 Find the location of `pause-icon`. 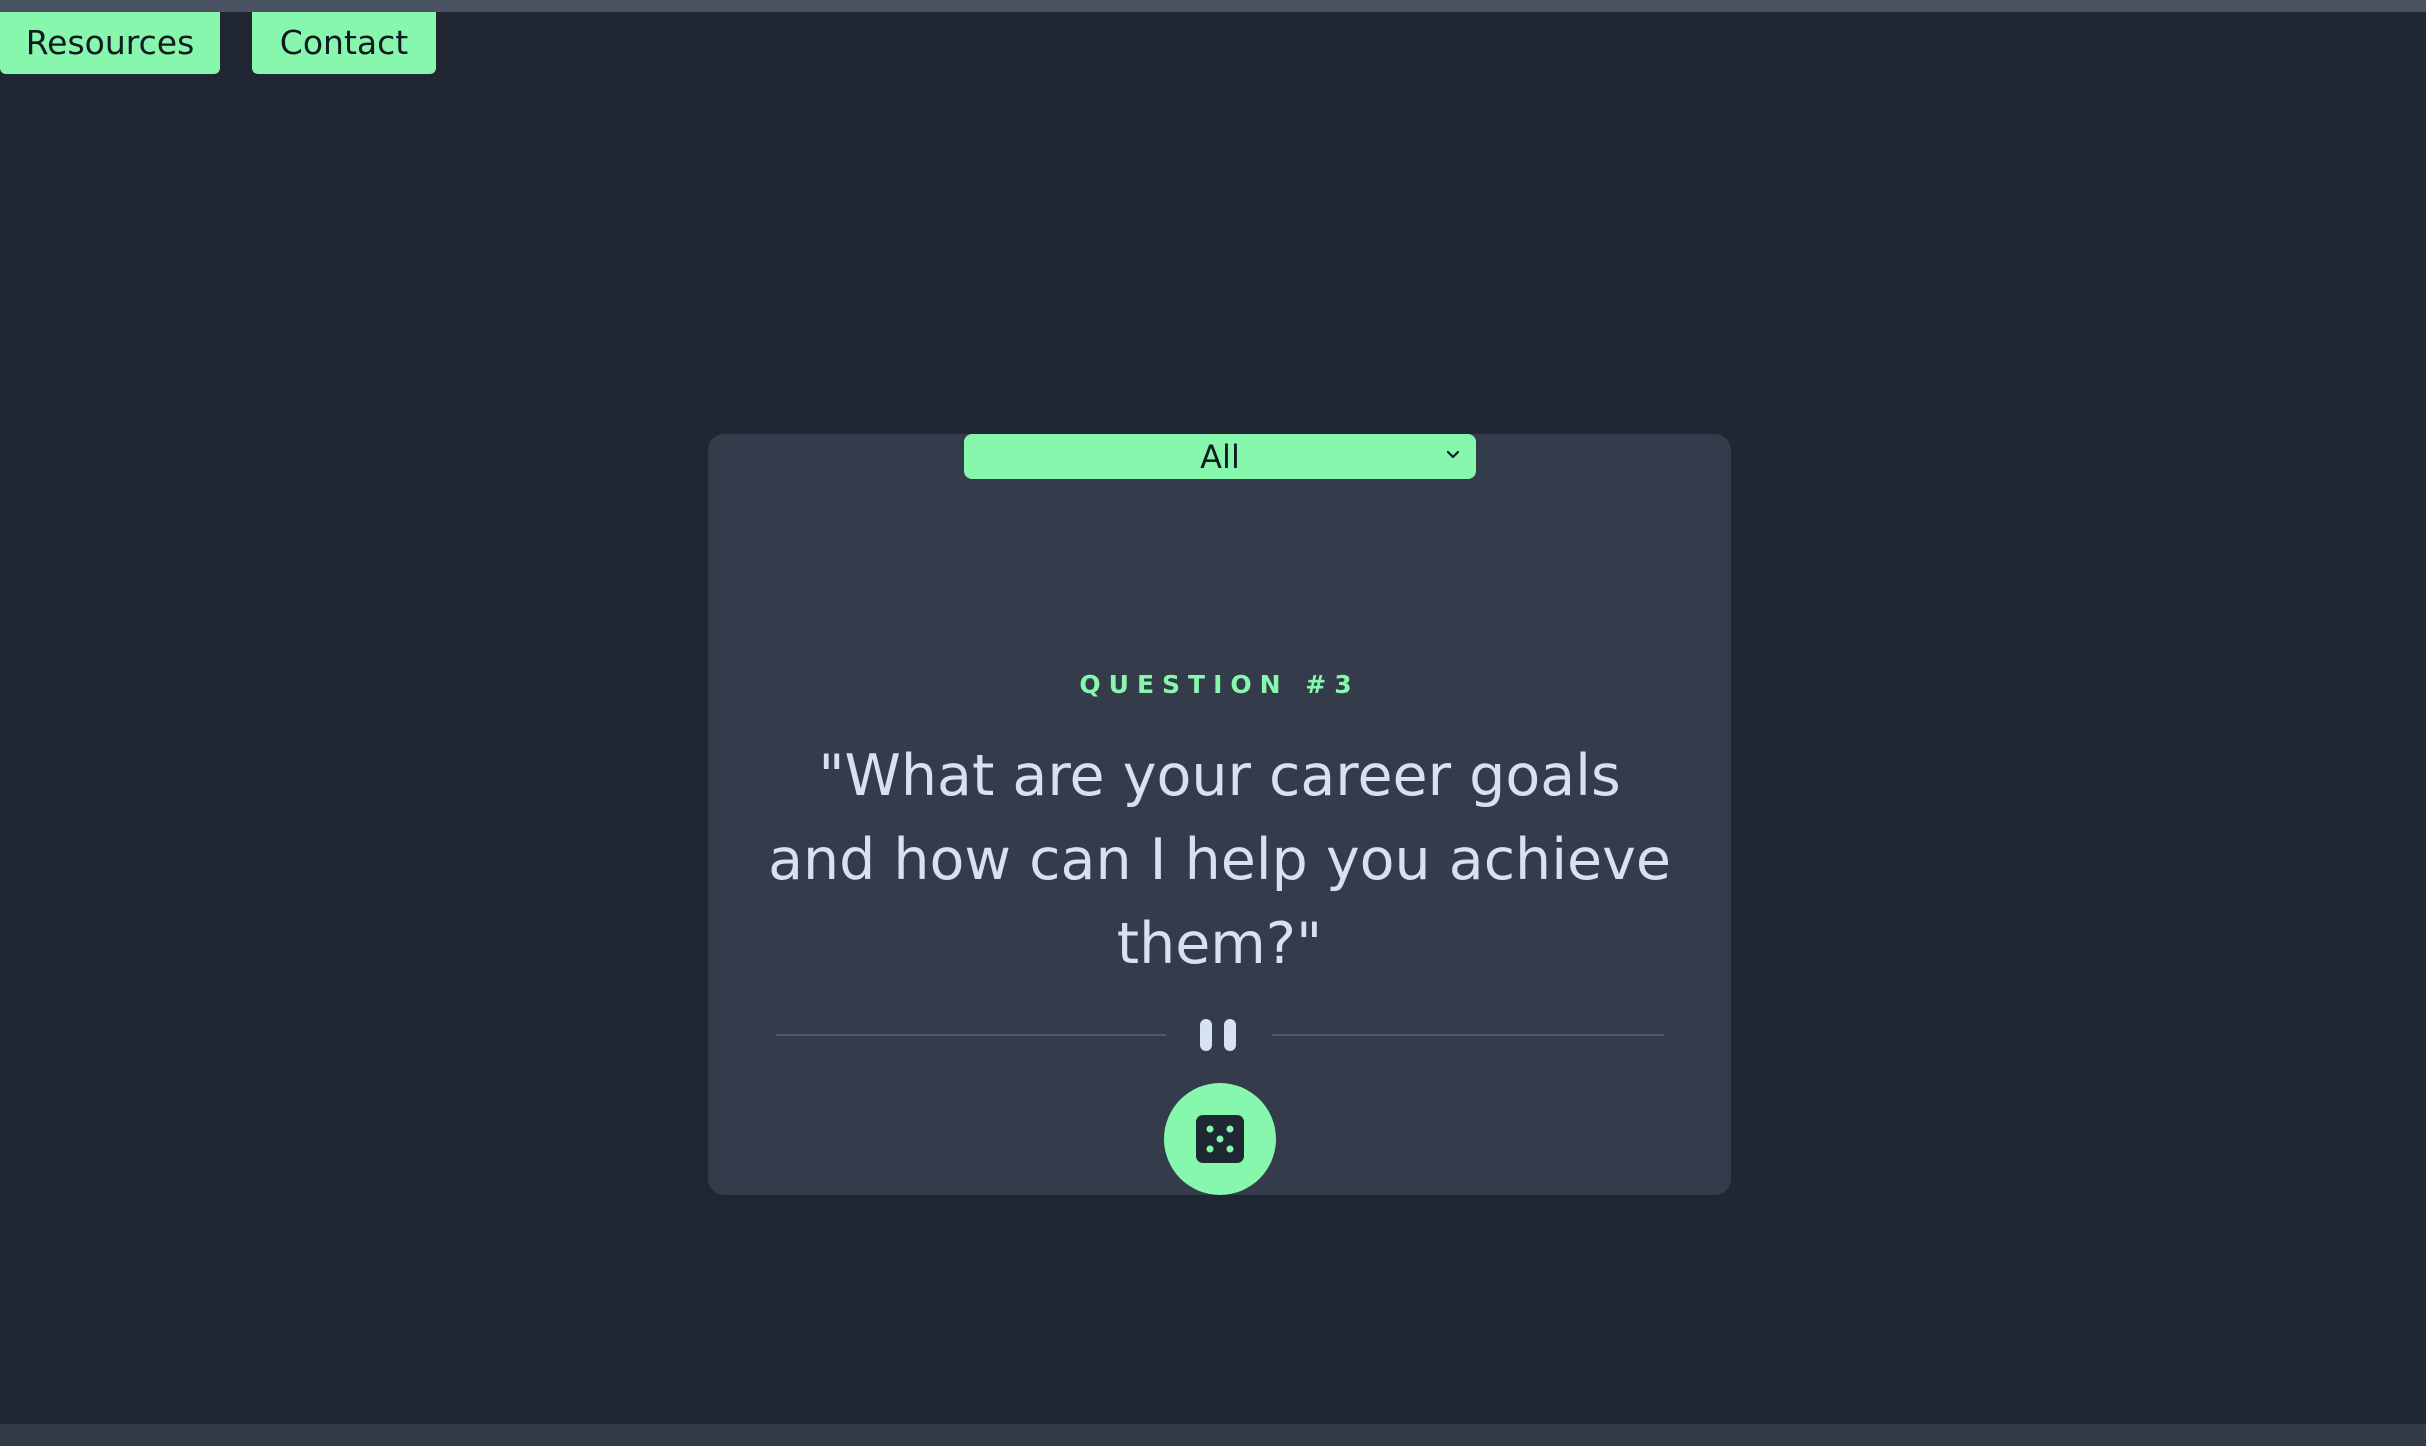

pause-icon is located at coordinates (1218, 1035).